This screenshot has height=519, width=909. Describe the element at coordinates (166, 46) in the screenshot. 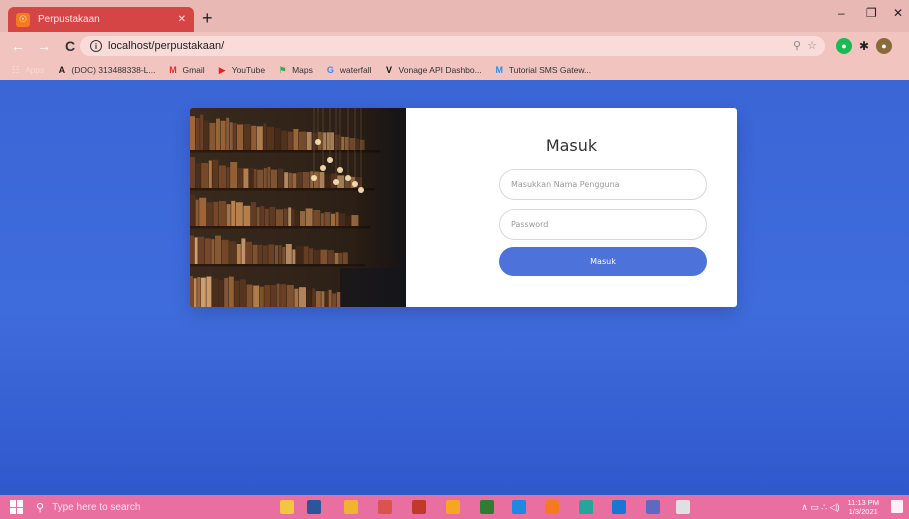

I see `address-url: localhost/perpustakaan/` at that location.